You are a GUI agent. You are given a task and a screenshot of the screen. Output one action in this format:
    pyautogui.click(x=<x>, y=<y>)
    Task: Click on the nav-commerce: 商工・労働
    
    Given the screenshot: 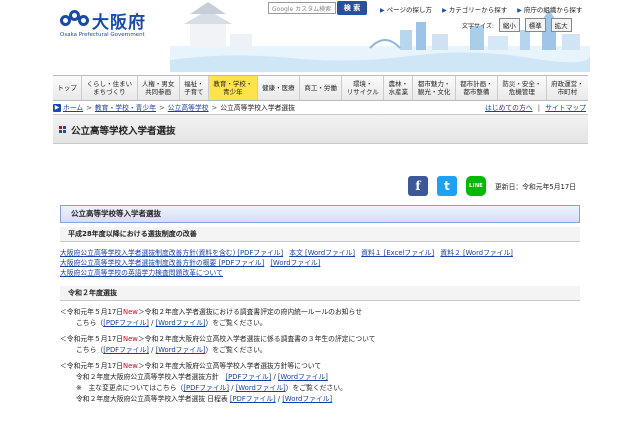 What is the action you would take?
    pyautogui.click(x=320, y=88)
    